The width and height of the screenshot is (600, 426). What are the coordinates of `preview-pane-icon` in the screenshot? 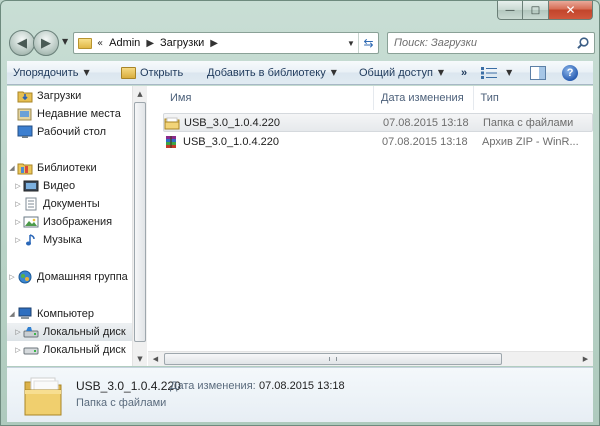 It's located at (538, 72).